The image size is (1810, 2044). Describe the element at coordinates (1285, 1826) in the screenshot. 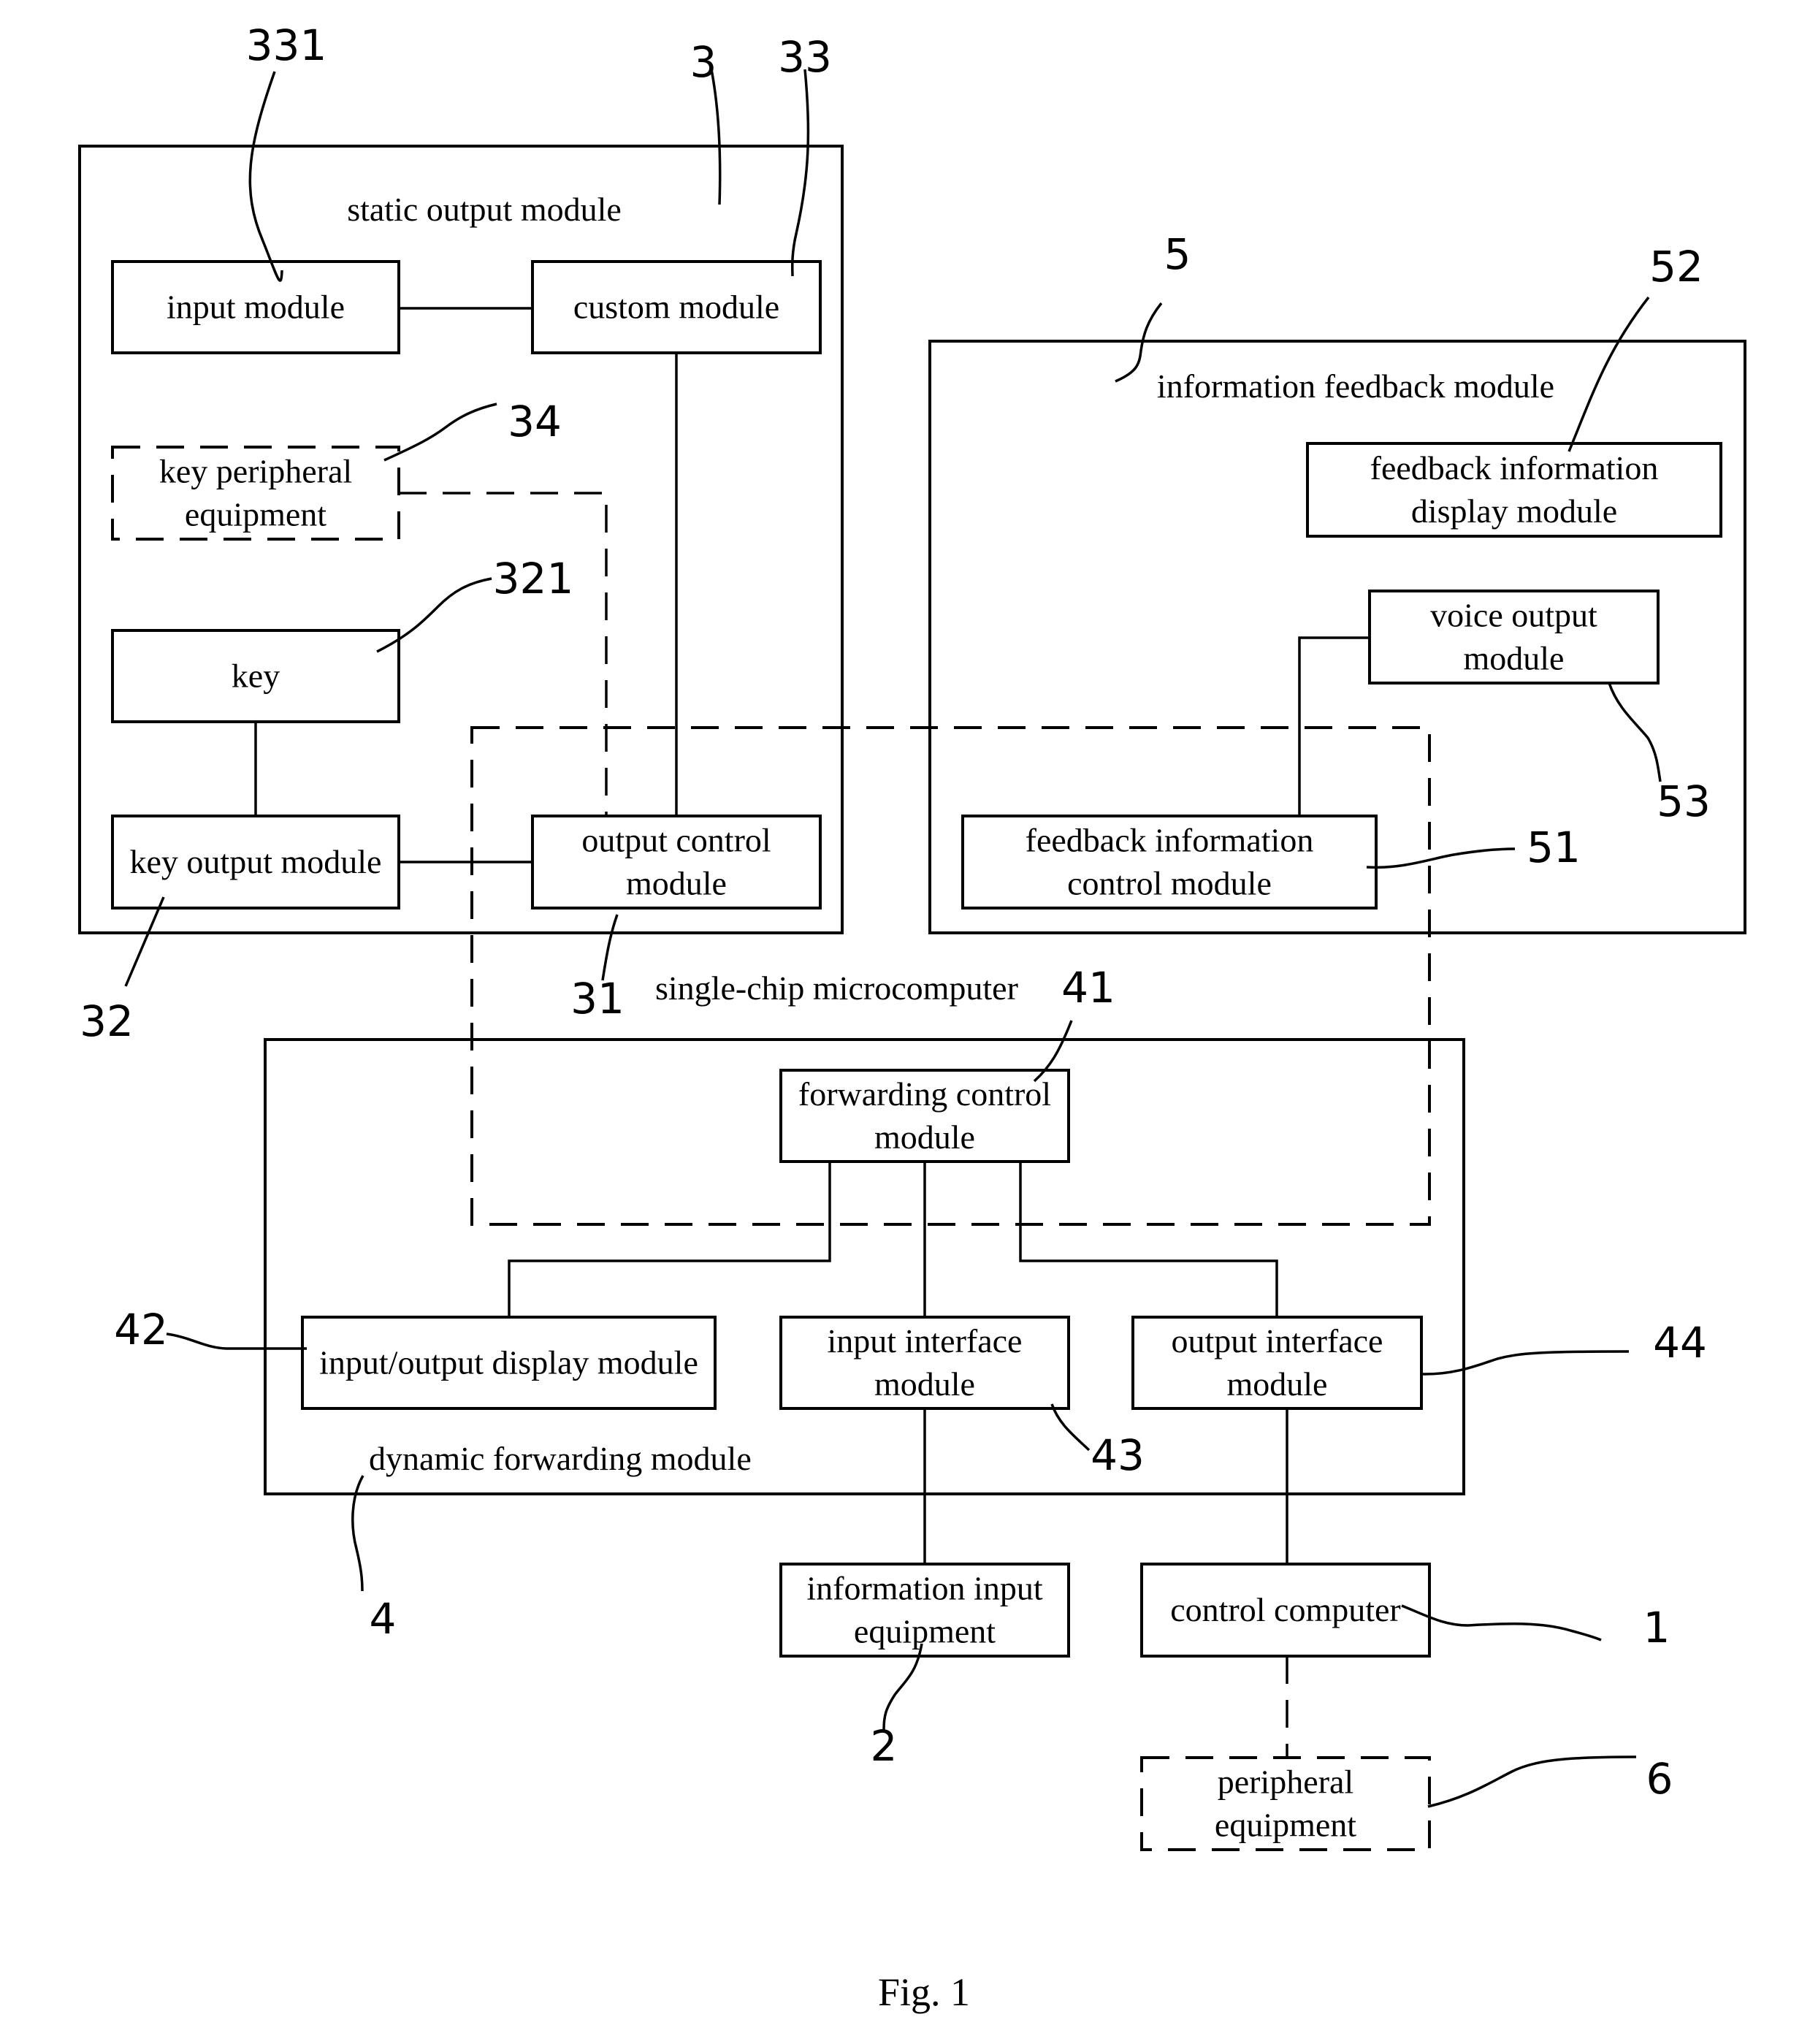

I see `peripheral-equipment-block-label-line: equipment` at that location.